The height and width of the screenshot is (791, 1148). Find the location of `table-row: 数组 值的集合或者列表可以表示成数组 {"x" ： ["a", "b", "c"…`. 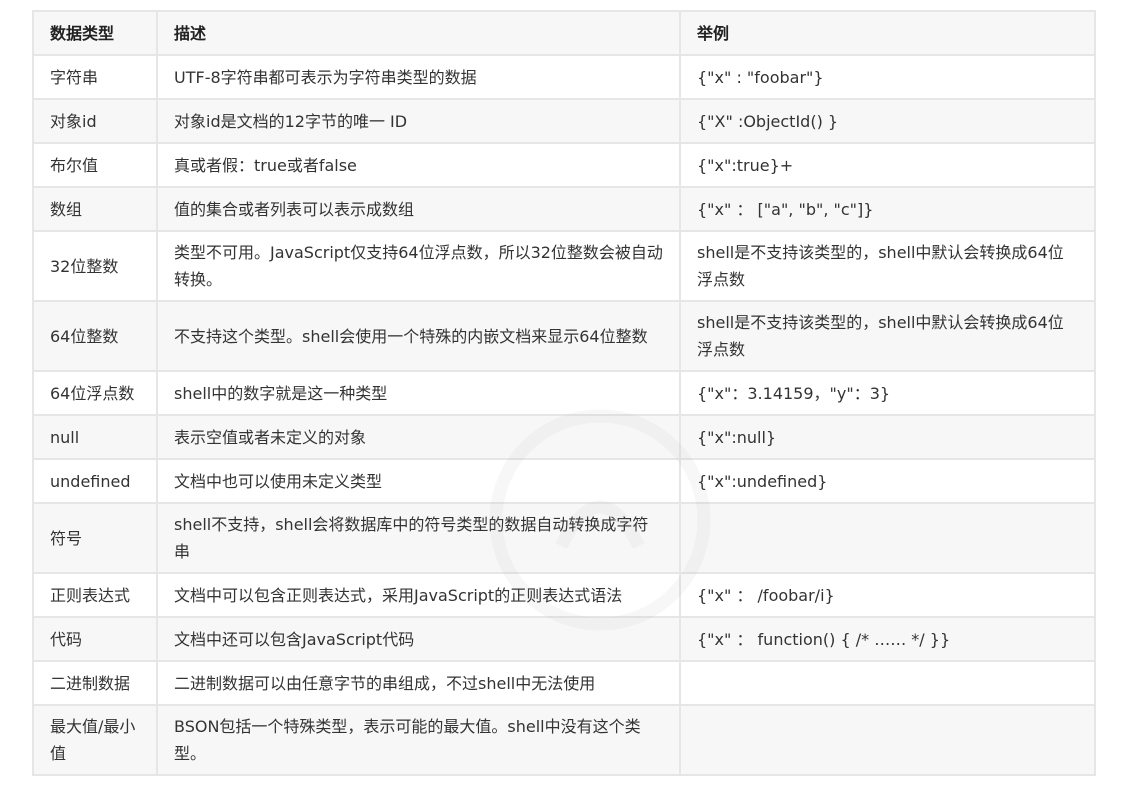

table-row: 数组 值的集合或者列表可以表示成数组 {"x" ： ["a", "b", "c"… is located at coordinates (564, 209).